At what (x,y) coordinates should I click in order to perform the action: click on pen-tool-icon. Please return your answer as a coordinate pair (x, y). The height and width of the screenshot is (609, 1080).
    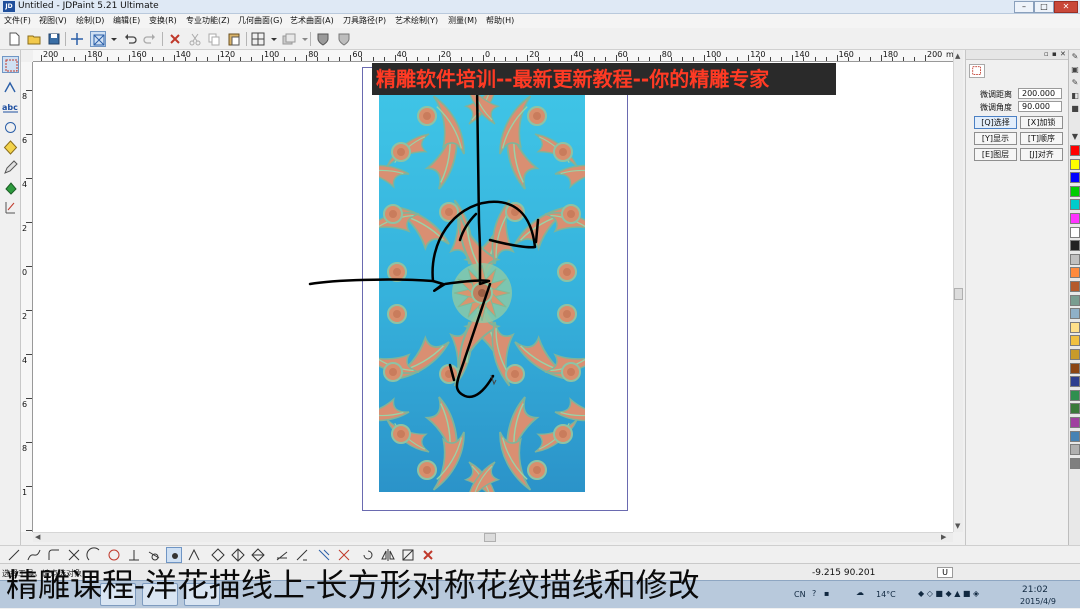
    Looking at the image, I should click on (10, 167).